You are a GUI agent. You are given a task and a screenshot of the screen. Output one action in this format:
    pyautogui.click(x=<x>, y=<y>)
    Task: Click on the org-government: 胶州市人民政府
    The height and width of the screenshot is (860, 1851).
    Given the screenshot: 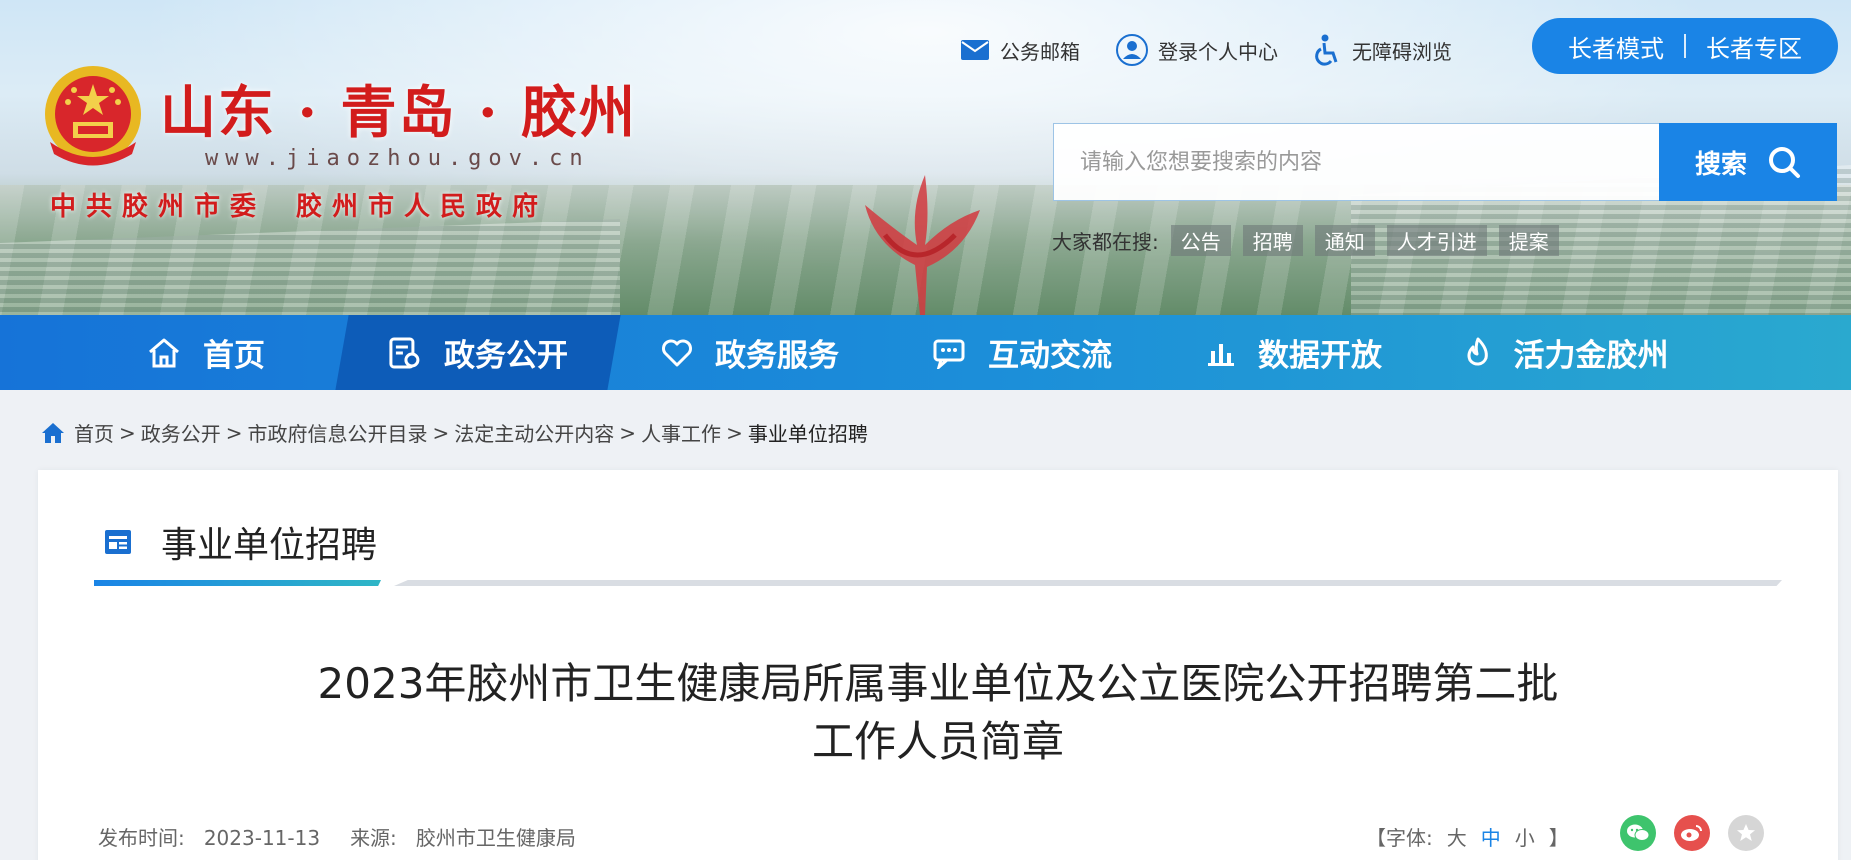 What is the action you would take?
    pyautogui.click(x=422, y=207)
    